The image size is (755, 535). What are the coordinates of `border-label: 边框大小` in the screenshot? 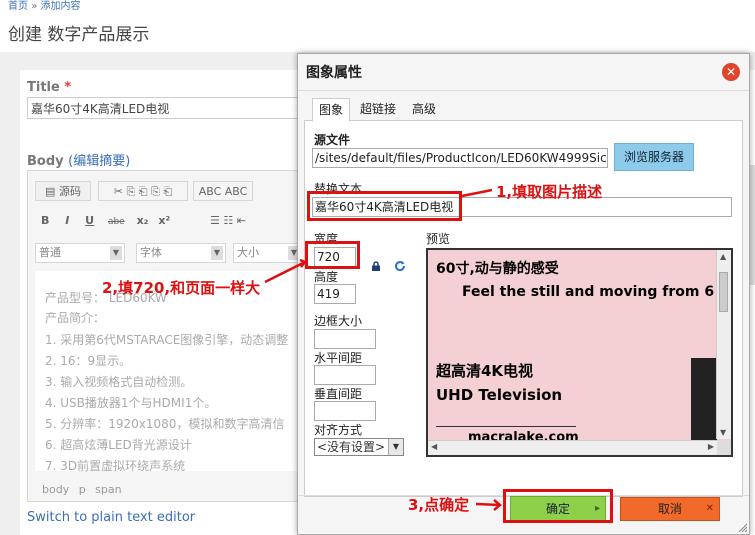 It's located at (338, 321).